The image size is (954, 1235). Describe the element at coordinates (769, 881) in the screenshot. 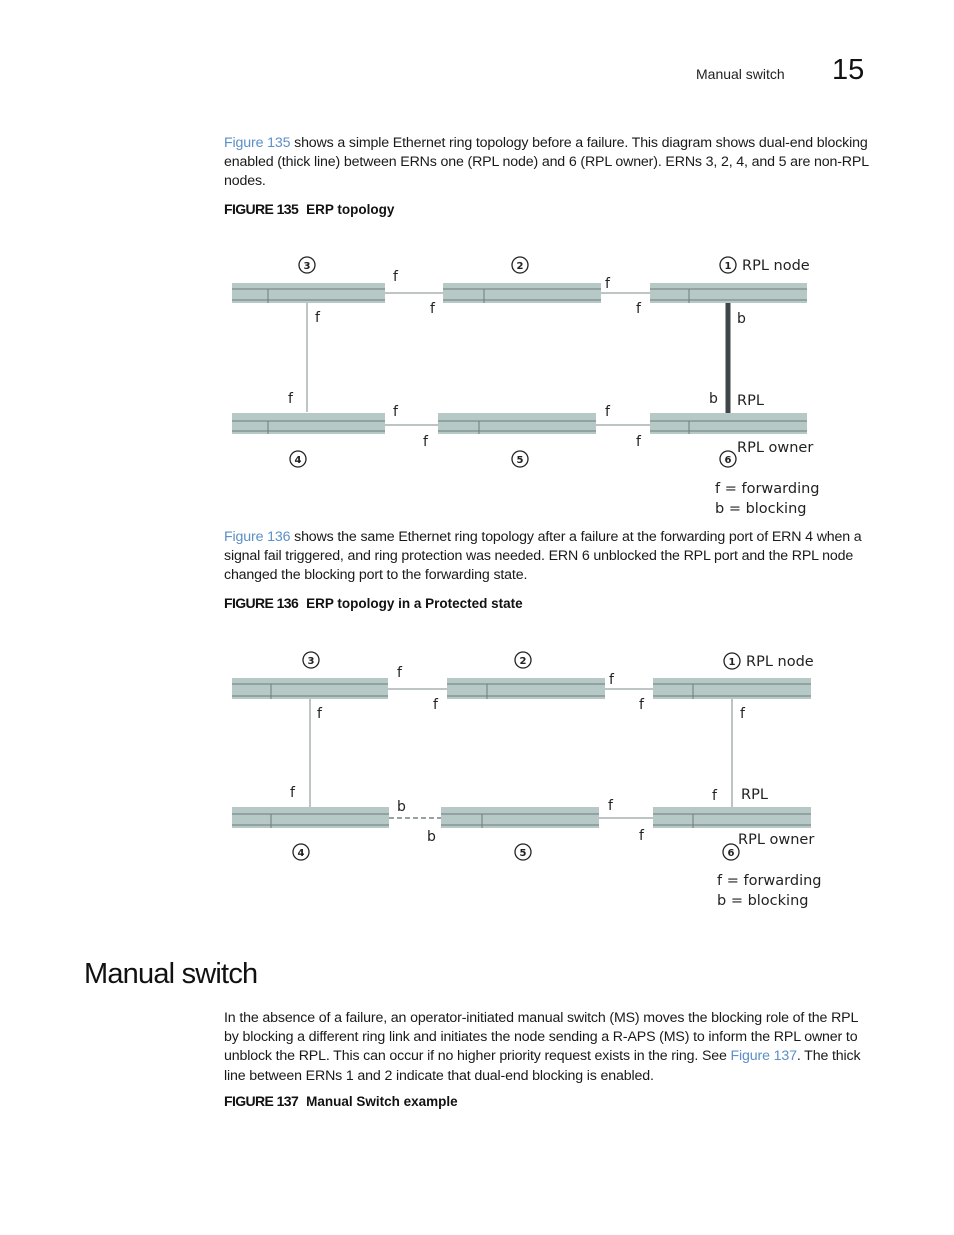

I see `legend-forwarding: f = forwarding` at that location.